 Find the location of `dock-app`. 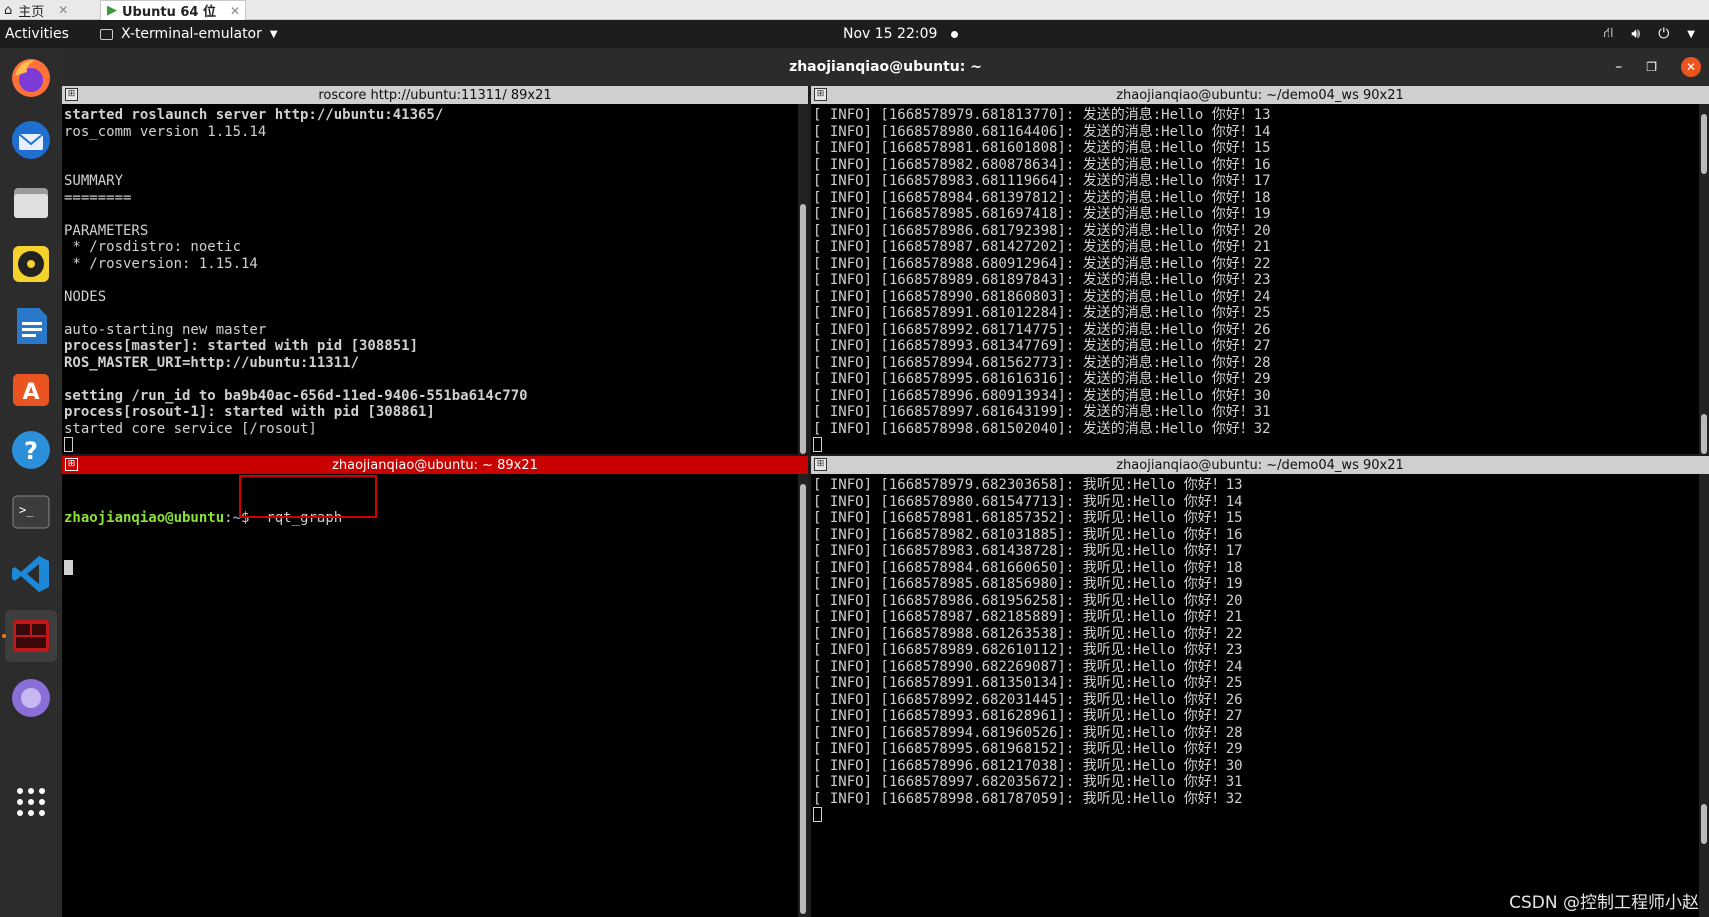

dock-app is located at coordinates (31, 698).